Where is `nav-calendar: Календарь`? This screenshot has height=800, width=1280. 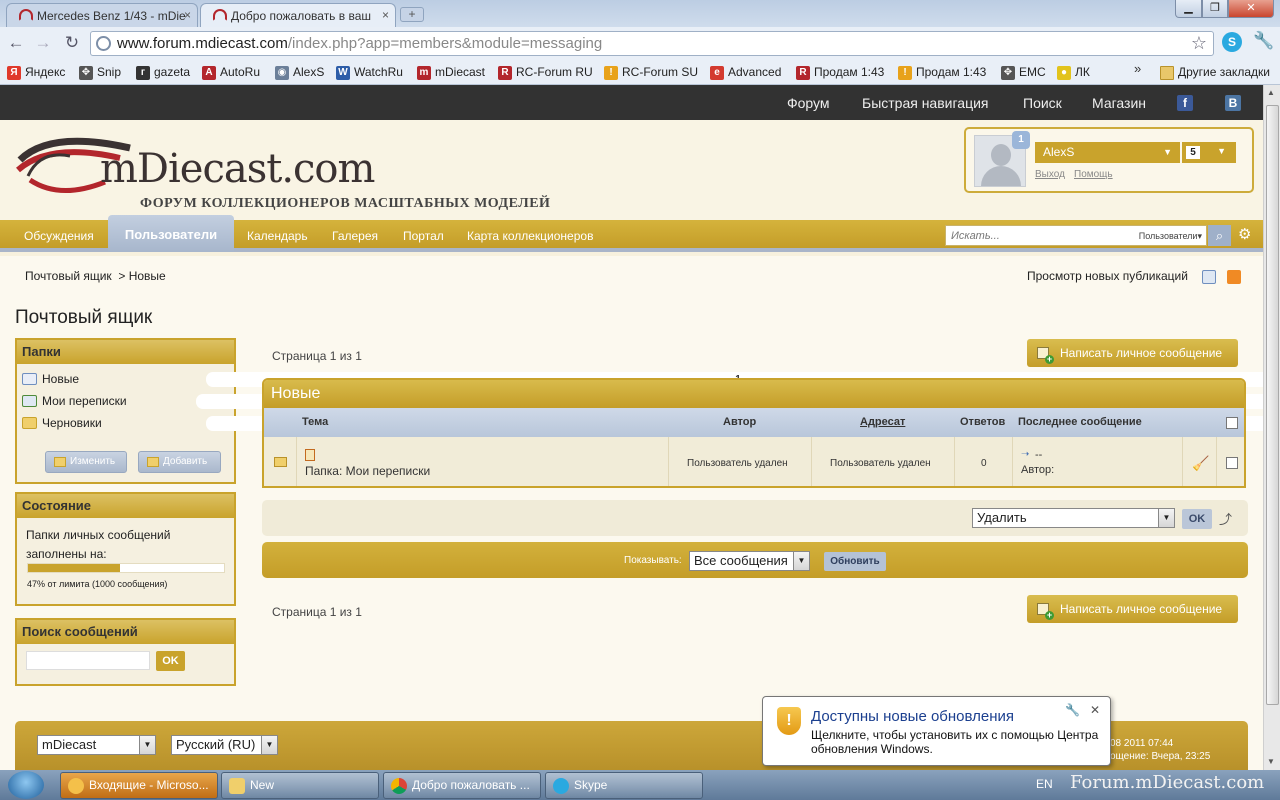
nav-calendar: Календарь is located at coordinates (277, 236).